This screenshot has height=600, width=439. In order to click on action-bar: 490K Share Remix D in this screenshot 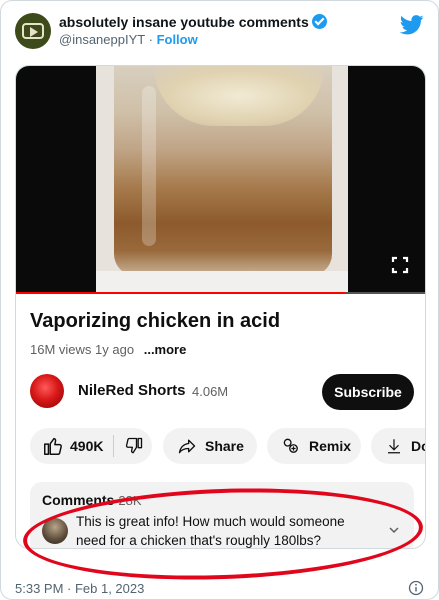, I will do `click(227, 446)`.